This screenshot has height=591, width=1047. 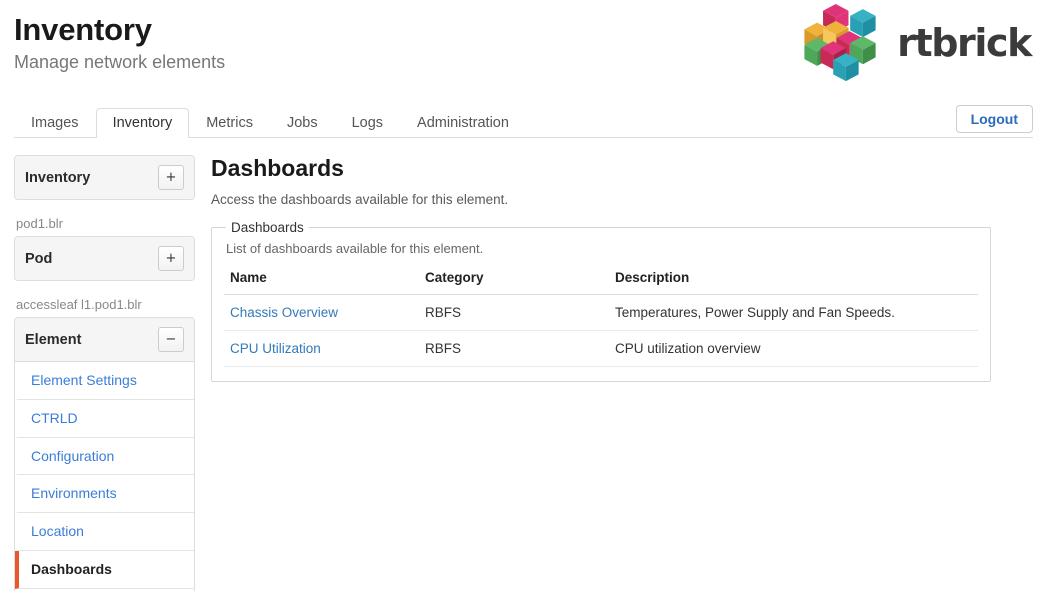 What do you see at coordinates (793, 279) in the screenshot?
I see `column-header-description: Description` at bounding box center [793, 279].